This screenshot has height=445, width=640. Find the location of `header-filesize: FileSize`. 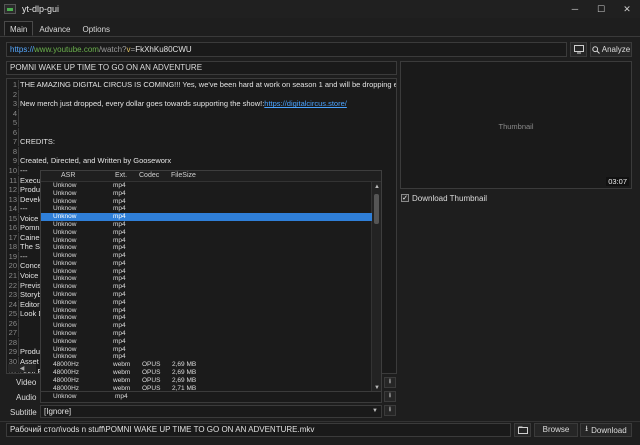

header-filesize: FileSize is located at coordinates (183, 175).